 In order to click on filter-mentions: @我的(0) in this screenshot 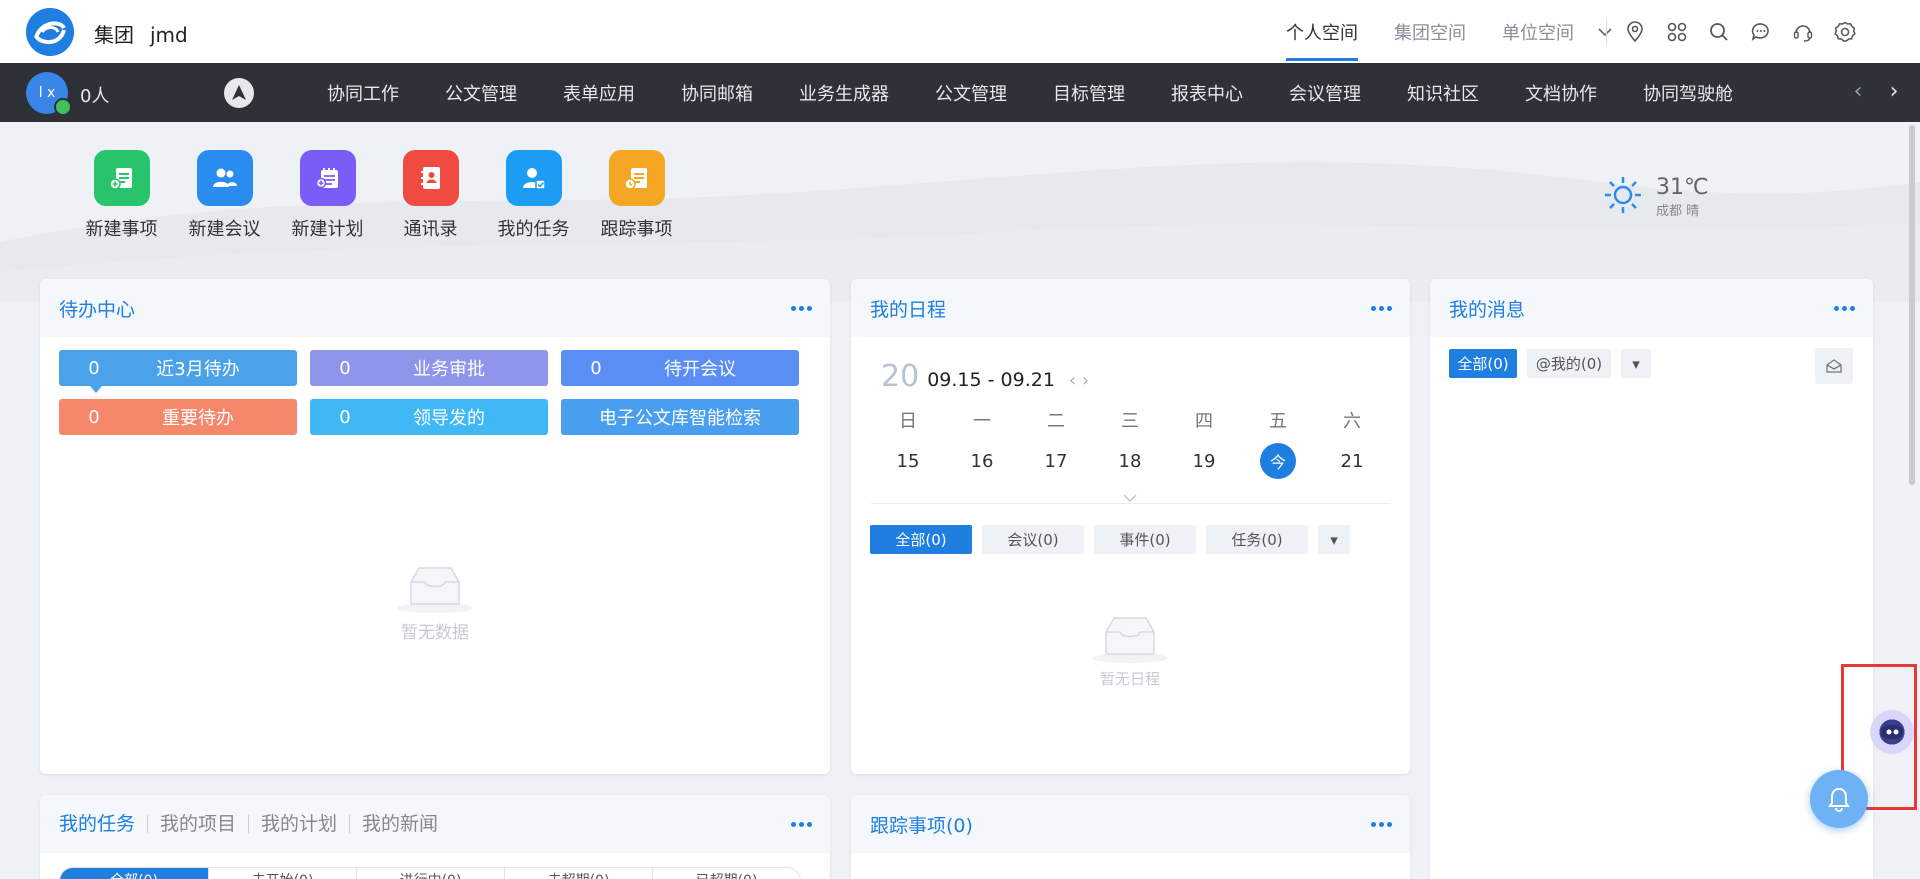, I will do `click(1569, 363)`.